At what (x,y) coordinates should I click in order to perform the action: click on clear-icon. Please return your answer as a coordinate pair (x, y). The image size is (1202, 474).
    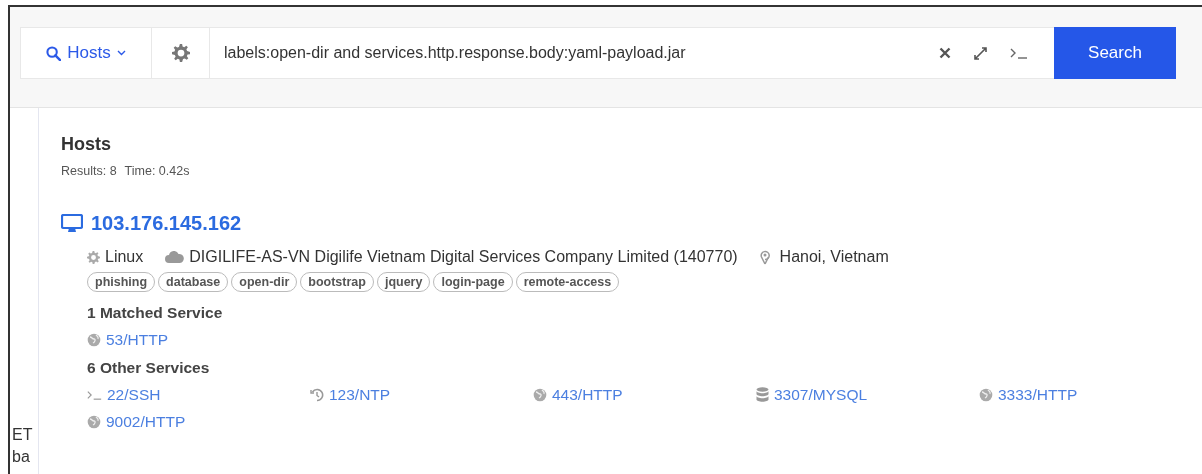
    Looking at the image, I should click on (945, 53).